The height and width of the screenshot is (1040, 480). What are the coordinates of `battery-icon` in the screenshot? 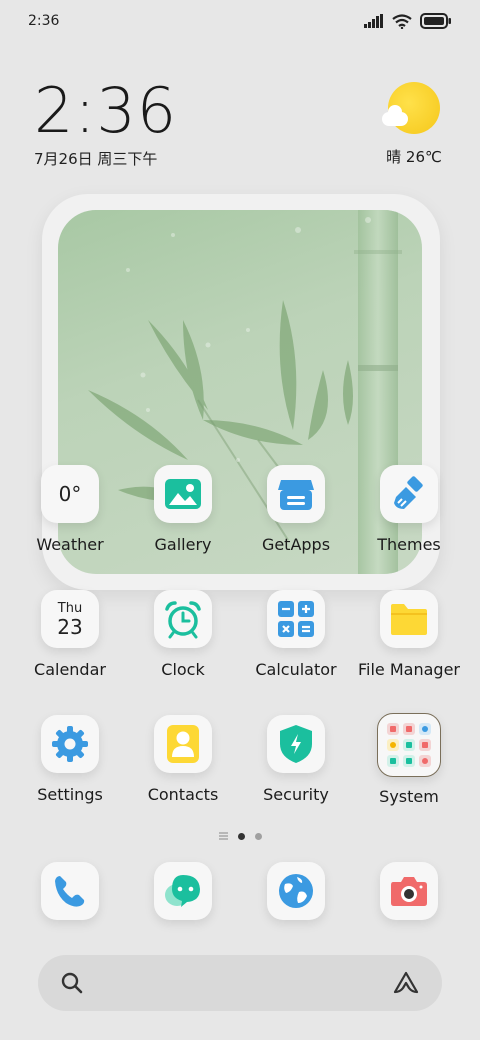 It's located at (435, 21).